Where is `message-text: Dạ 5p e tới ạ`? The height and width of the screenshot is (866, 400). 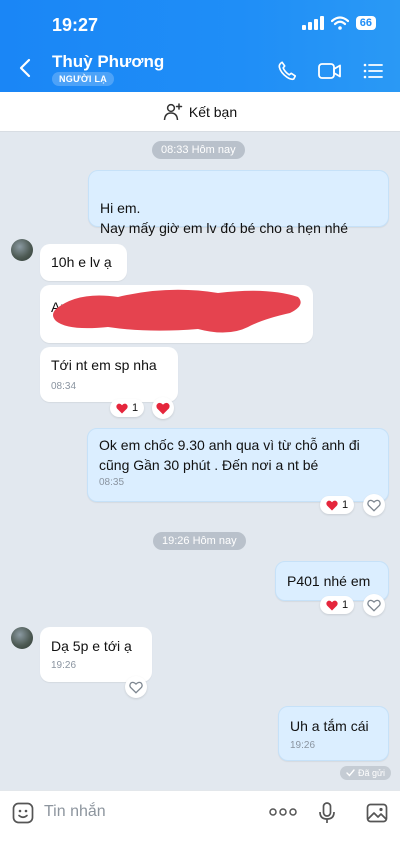 message-text: Dạ 5p e tới ạ is located at coordinates (91, 646).